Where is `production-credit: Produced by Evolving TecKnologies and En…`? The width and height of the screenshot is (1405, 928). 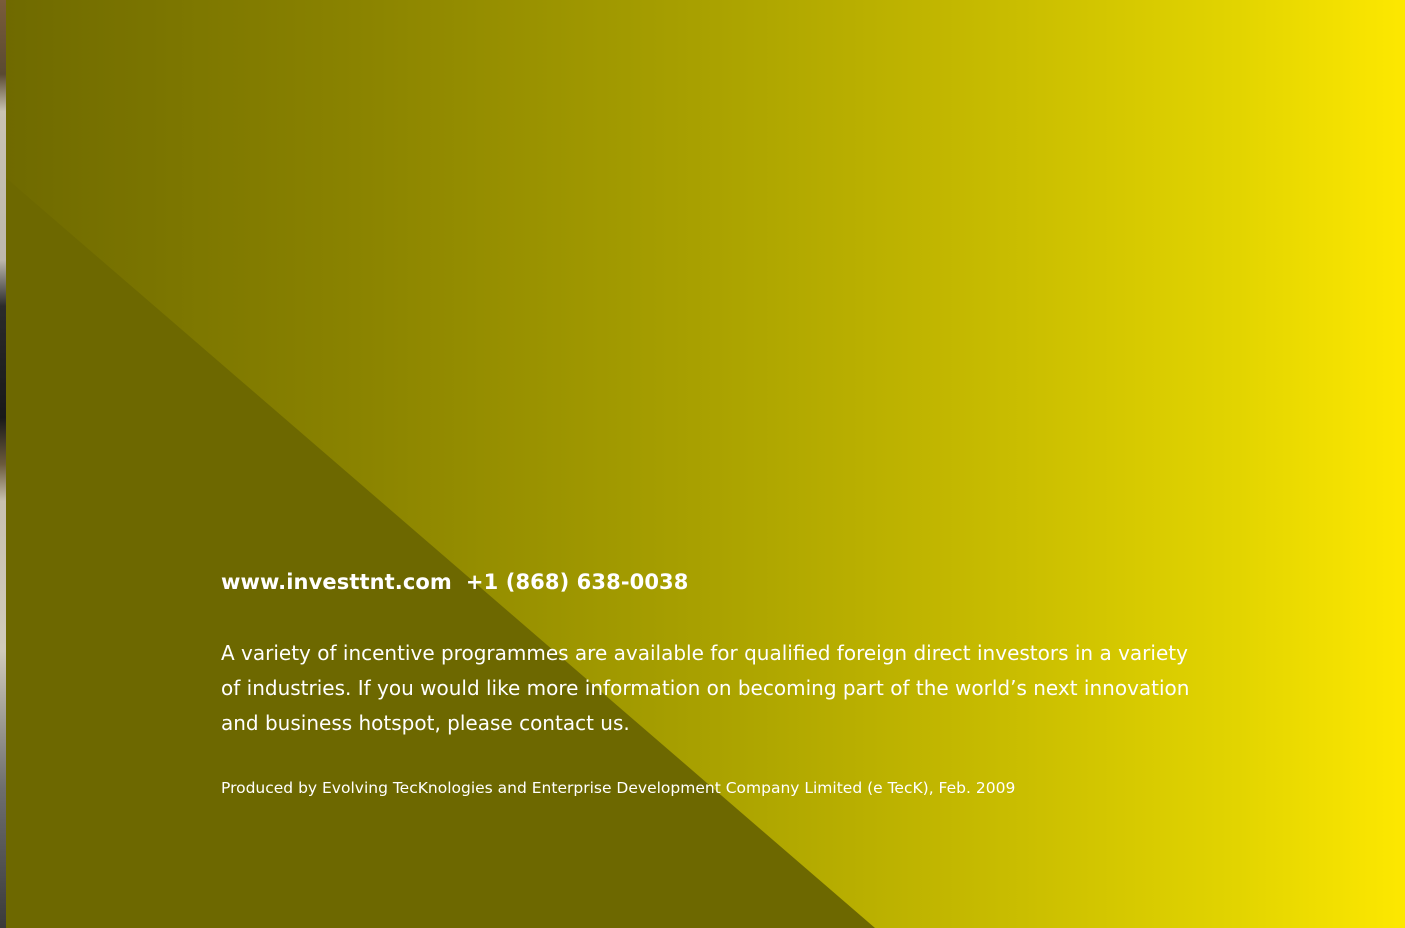
production-credit: Produced by Evolving TecKnologies and En… is located at coordinates (618, 788).